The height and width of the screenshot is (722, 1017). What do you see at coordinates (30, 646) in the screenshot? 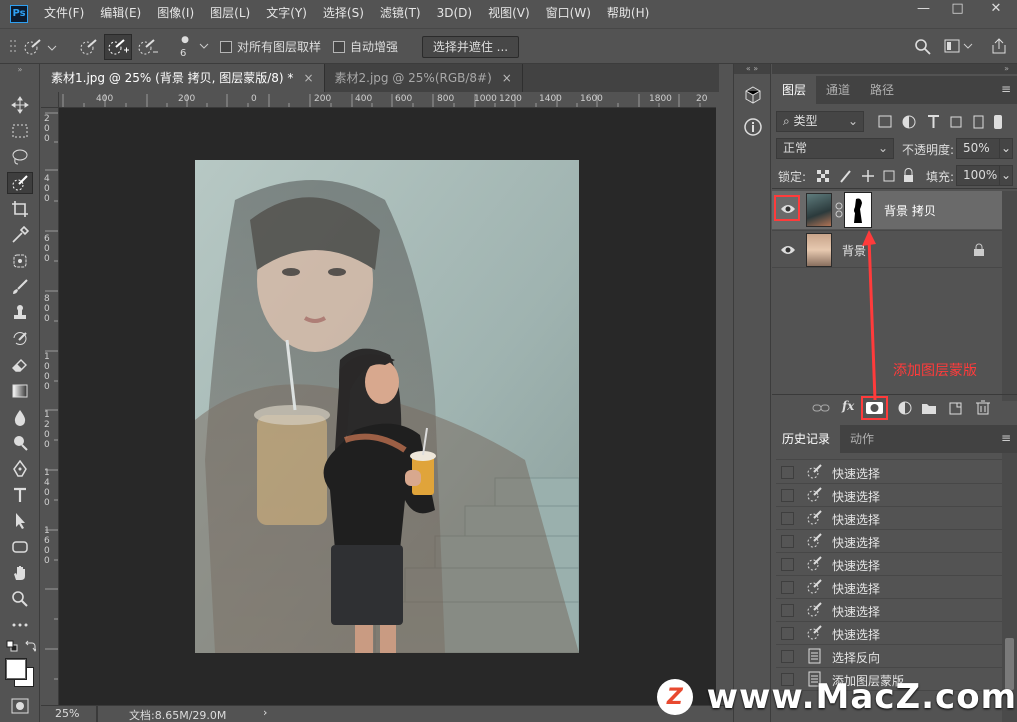
I see `swap-colors-icon` at bounding box center [30, 646].